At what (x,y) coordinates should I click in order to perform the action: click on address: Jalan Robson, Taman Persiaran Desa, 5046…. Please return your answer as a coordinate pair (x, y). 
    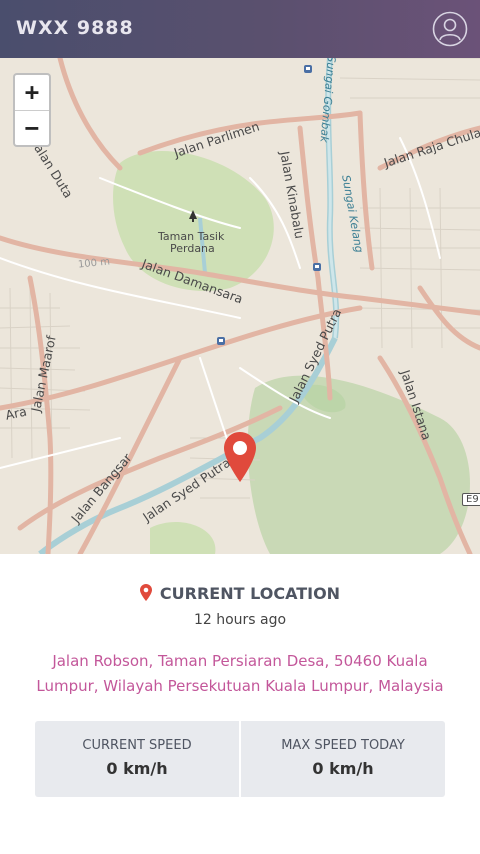
    Looking at the image, I should click on (240, 674).